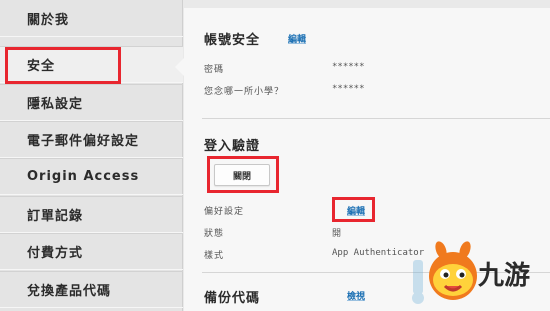 The height and width of the screenshot is (311, 550). I want to click on backup-codes-view-link: 檢視, so click(356, 295).